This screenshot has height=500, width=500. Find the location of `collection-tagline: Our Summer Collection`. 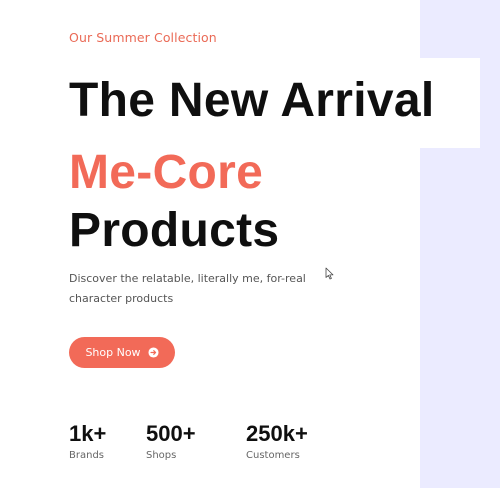

collection-tagline: Our Summer Collection is located at coordinates (143, 37).